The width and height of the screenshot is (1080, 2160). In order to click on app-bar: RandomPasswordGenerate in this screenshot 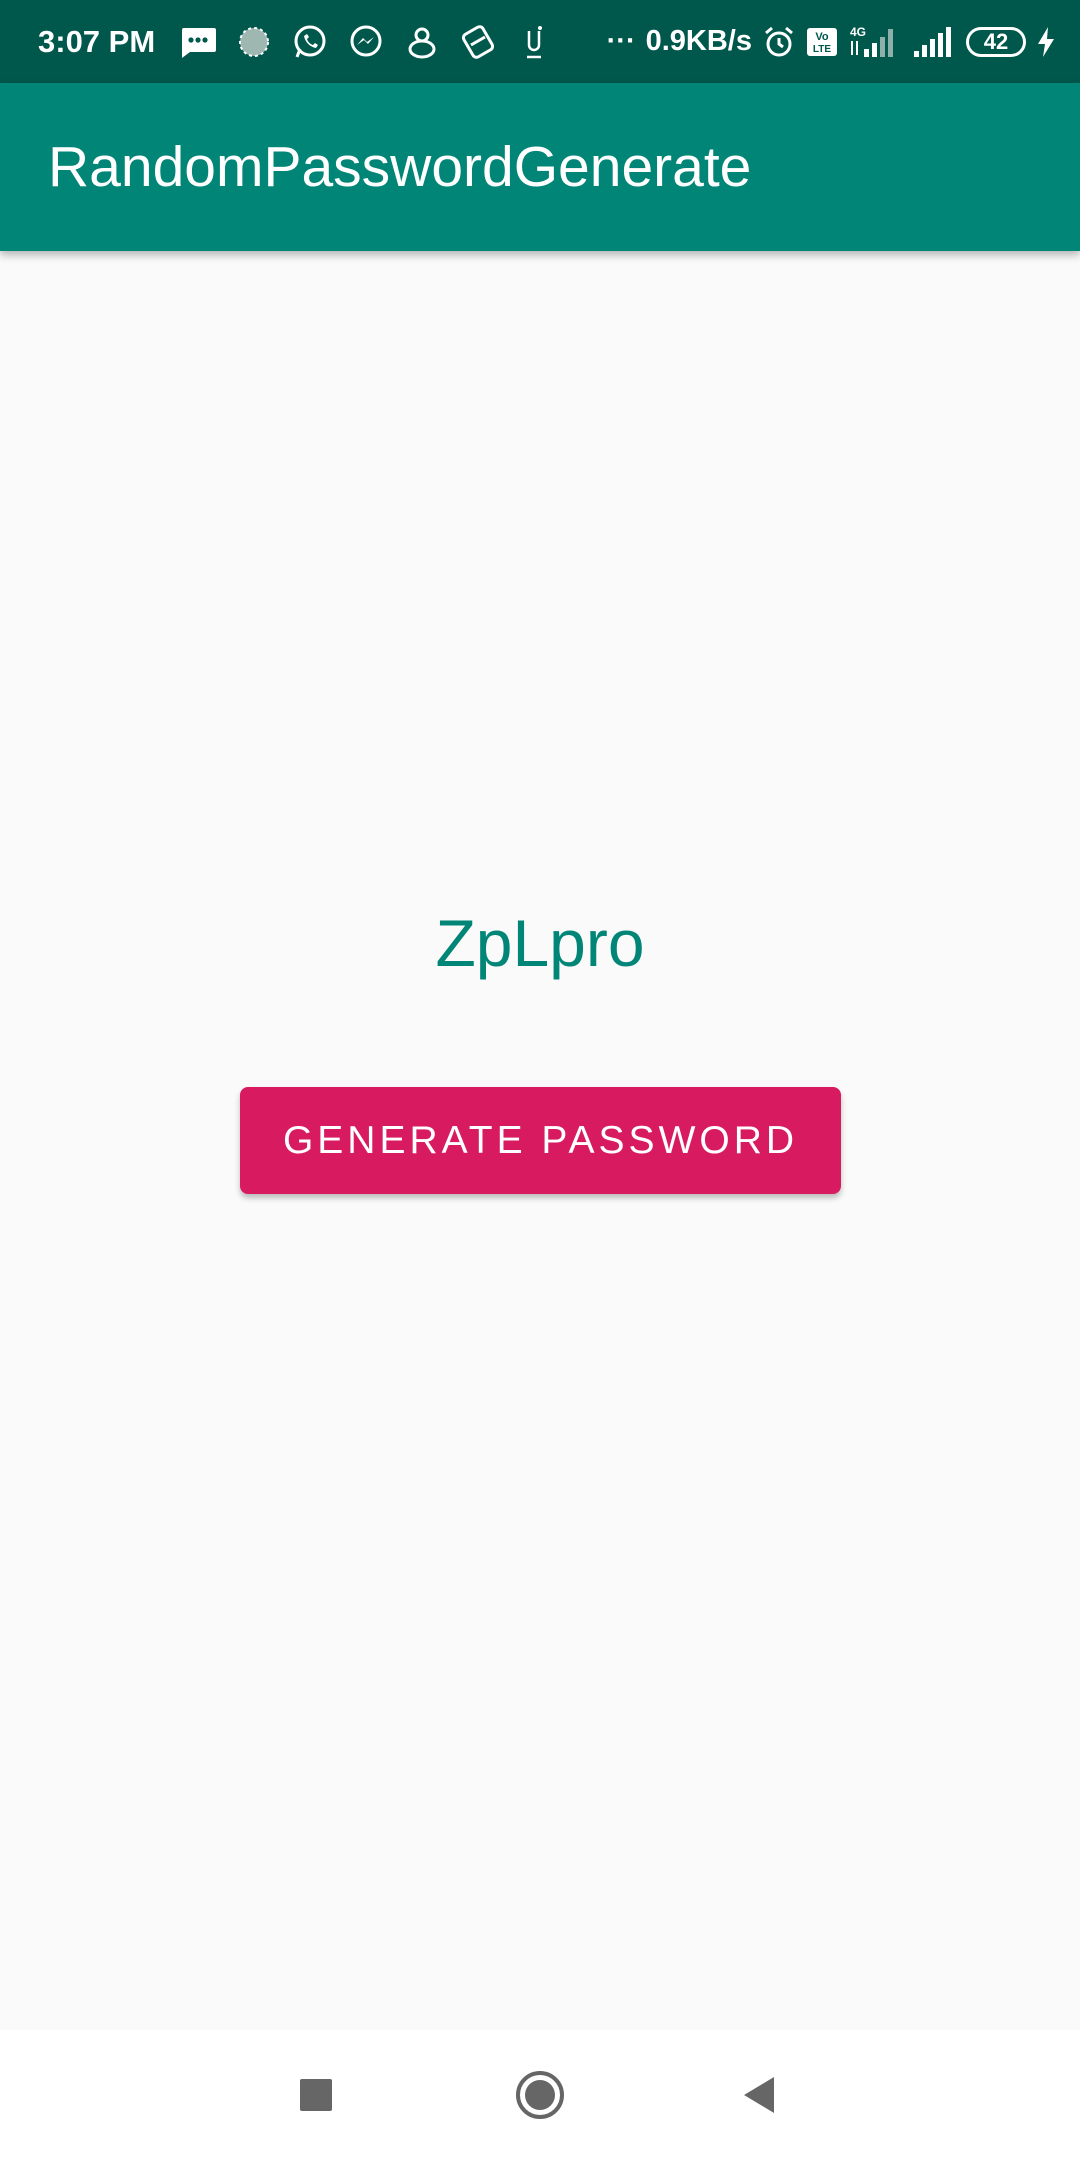, I will do `click(540, 167)`.